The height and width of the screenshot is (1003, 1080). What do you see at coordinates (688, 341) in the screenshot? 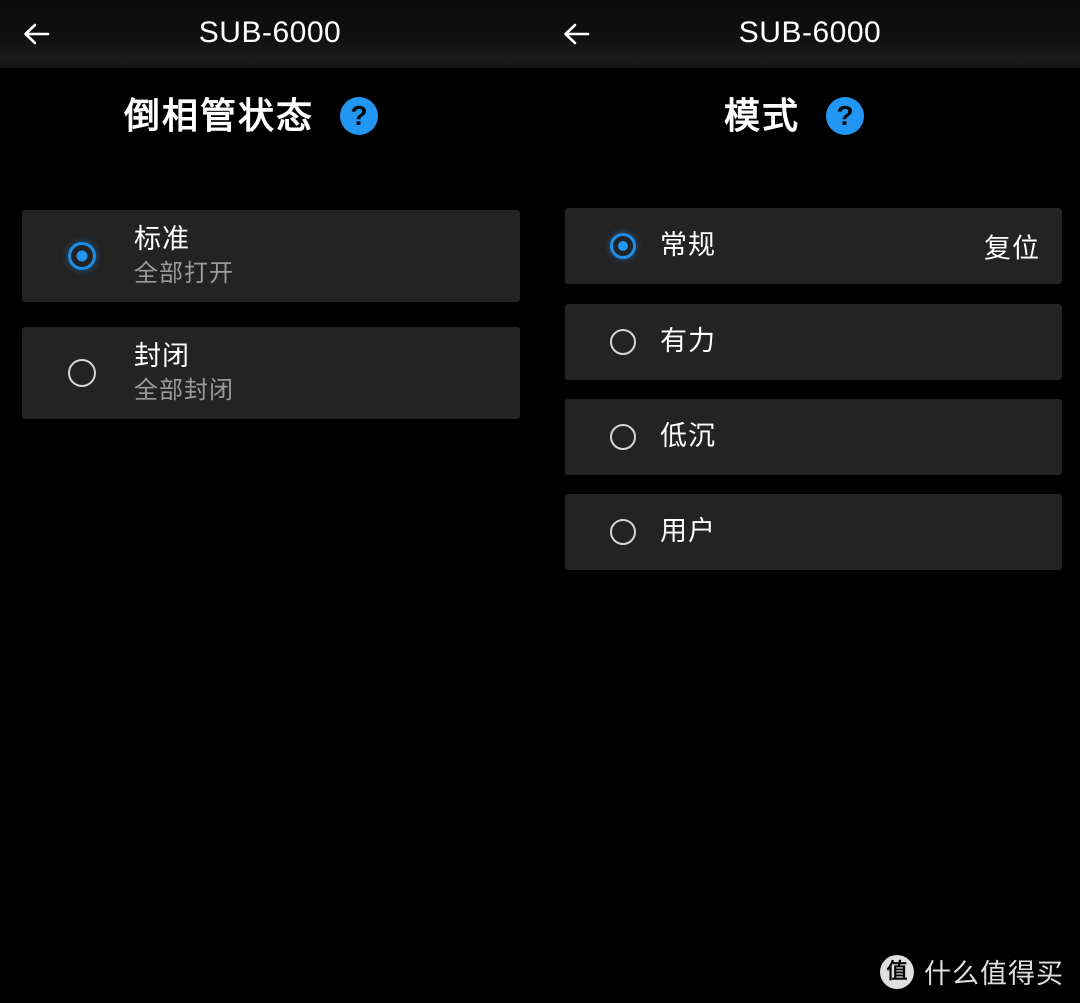
I see `mode-title-powerful: 有力` at bounding box center [688, 341].